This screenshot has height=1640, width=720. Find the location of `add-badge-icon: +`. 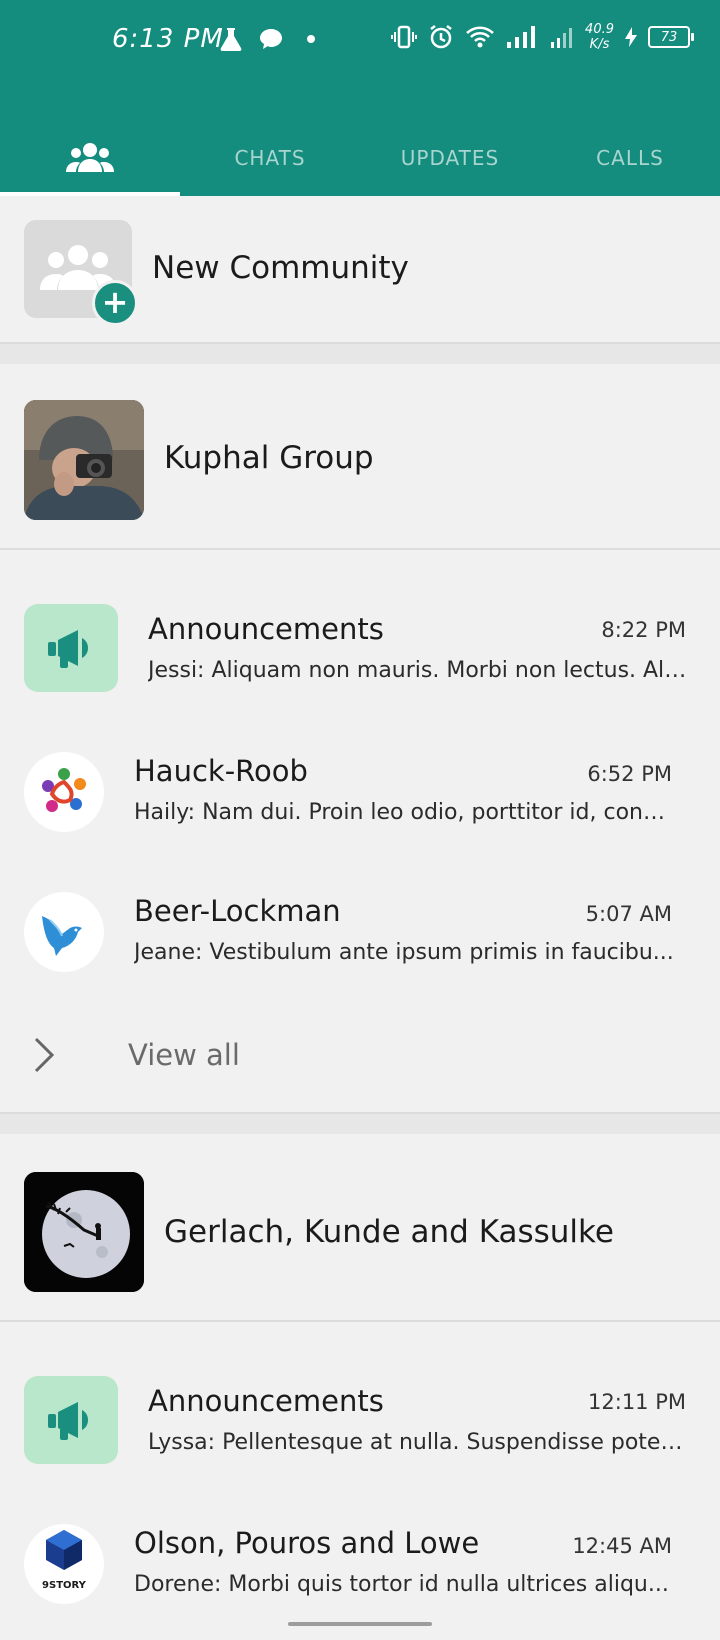

add-badge-icon: + is located at coordinates (115, 303).